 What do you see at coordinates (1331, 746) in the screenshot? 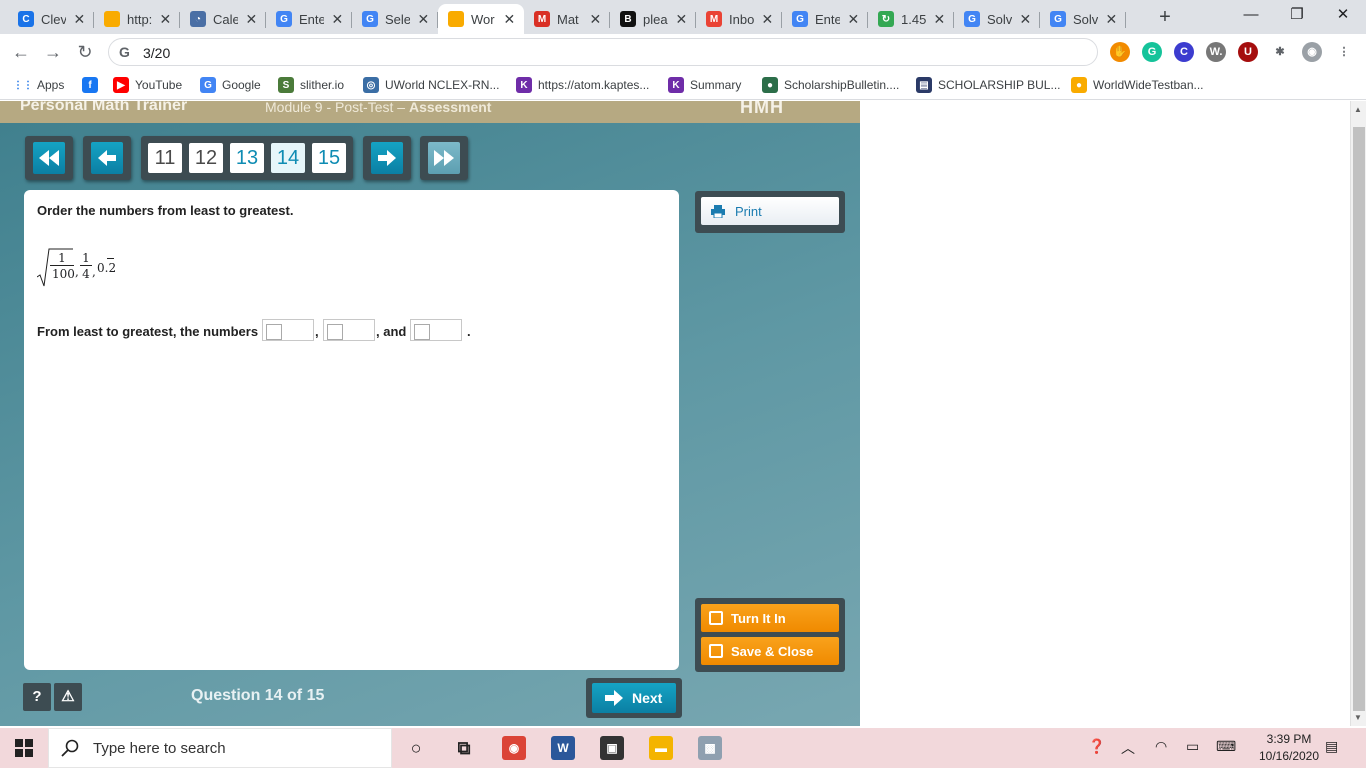
I see `notification-icon: ▤` at bounding box center [1331, 746].